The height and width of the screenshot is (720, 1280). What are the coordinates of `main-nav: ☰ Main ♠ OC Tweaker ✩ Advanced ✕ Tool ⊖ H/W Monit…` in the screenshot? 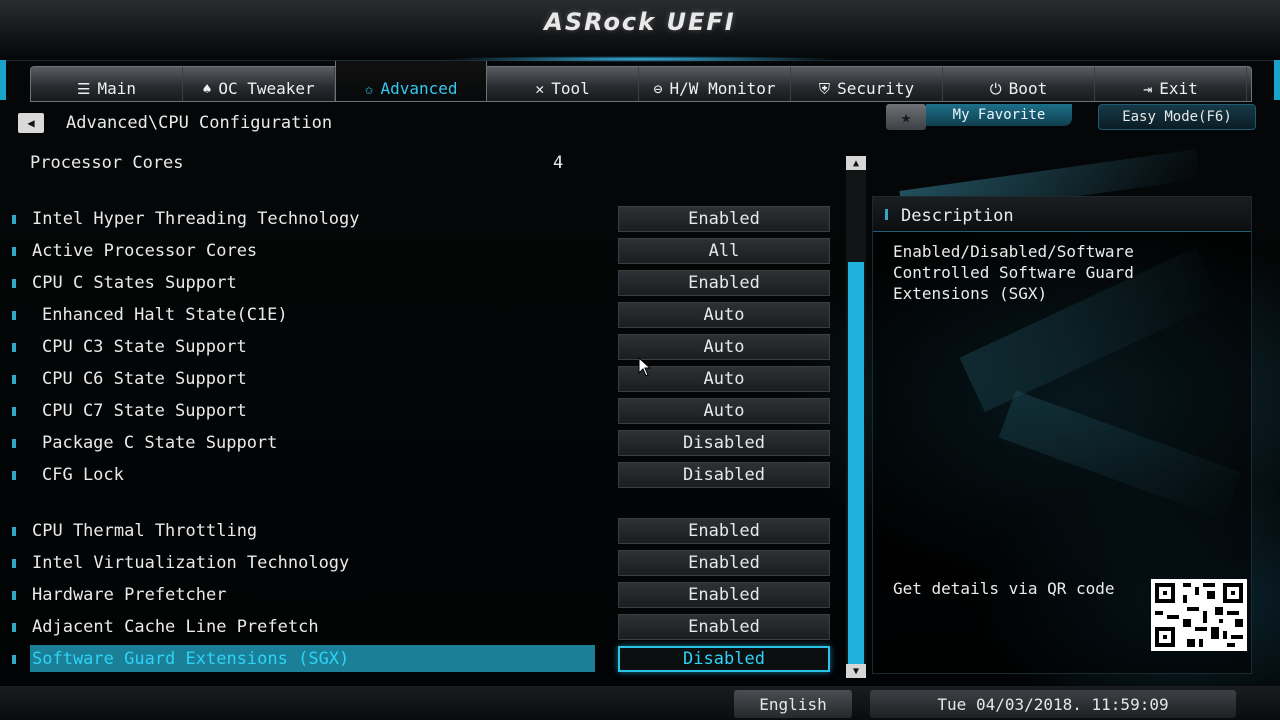 It's located at (641, 81).